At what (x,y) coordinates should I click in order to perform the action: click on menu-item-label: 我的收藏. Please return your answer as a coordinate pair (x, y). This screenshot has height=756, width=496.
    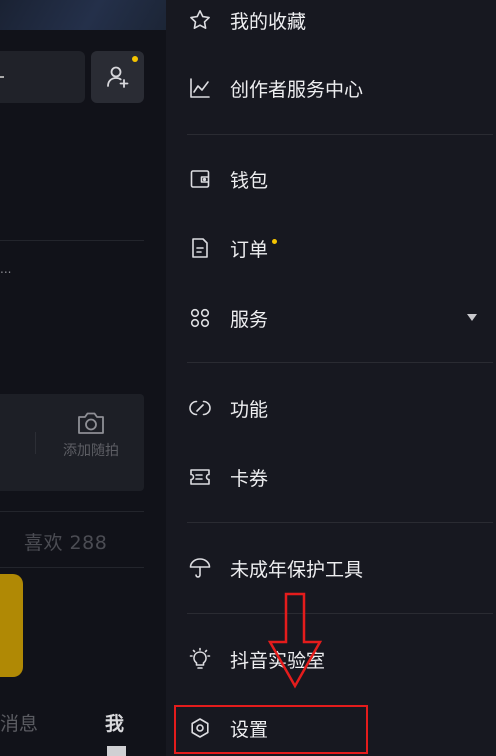
    Looking at the image, I should click on (268, 21).